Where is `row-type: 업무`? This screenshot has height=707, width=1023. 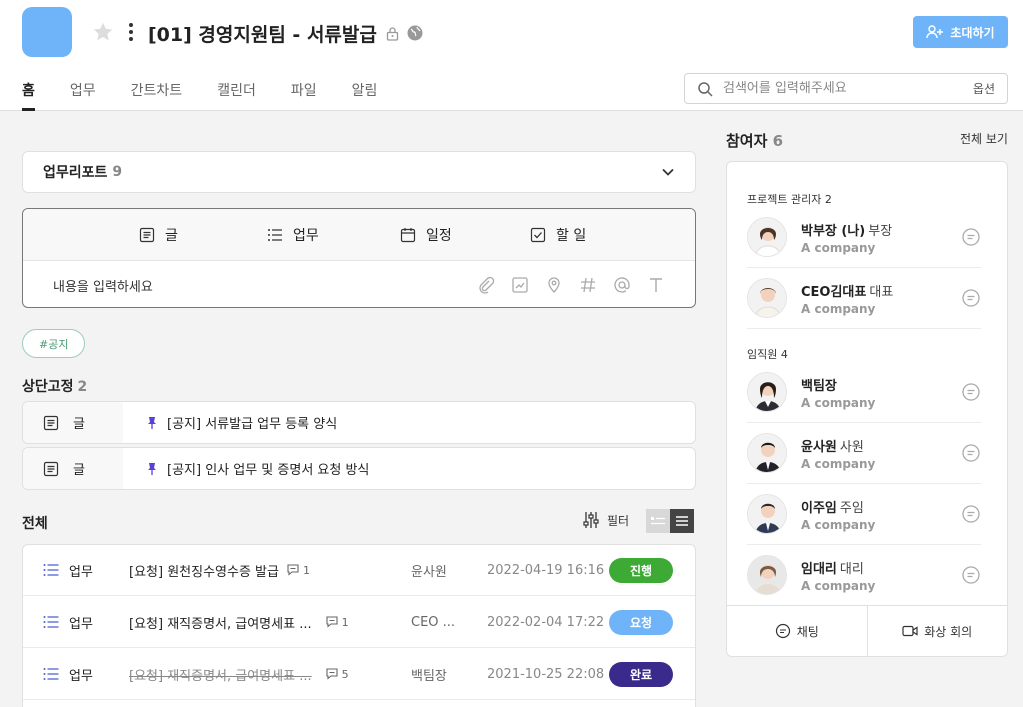 row-type: 업무 is located at coordinates (68, 622).